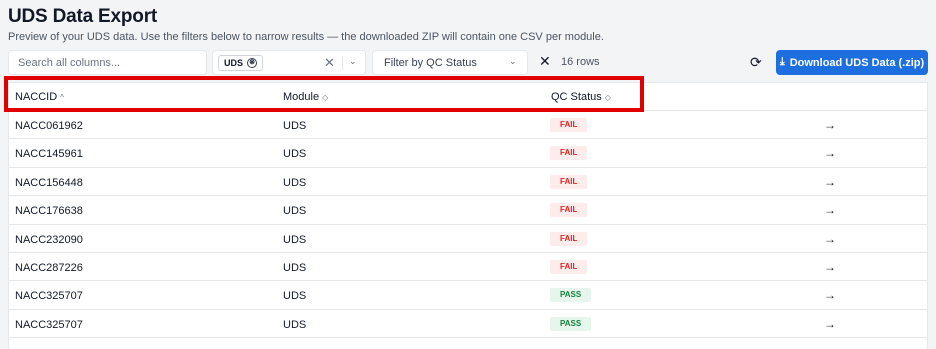 The width and height of the screenshot is (936, 349). I want to click on qc-status-filter-select: Filter by QC Status ⌄, so click(450, 62).